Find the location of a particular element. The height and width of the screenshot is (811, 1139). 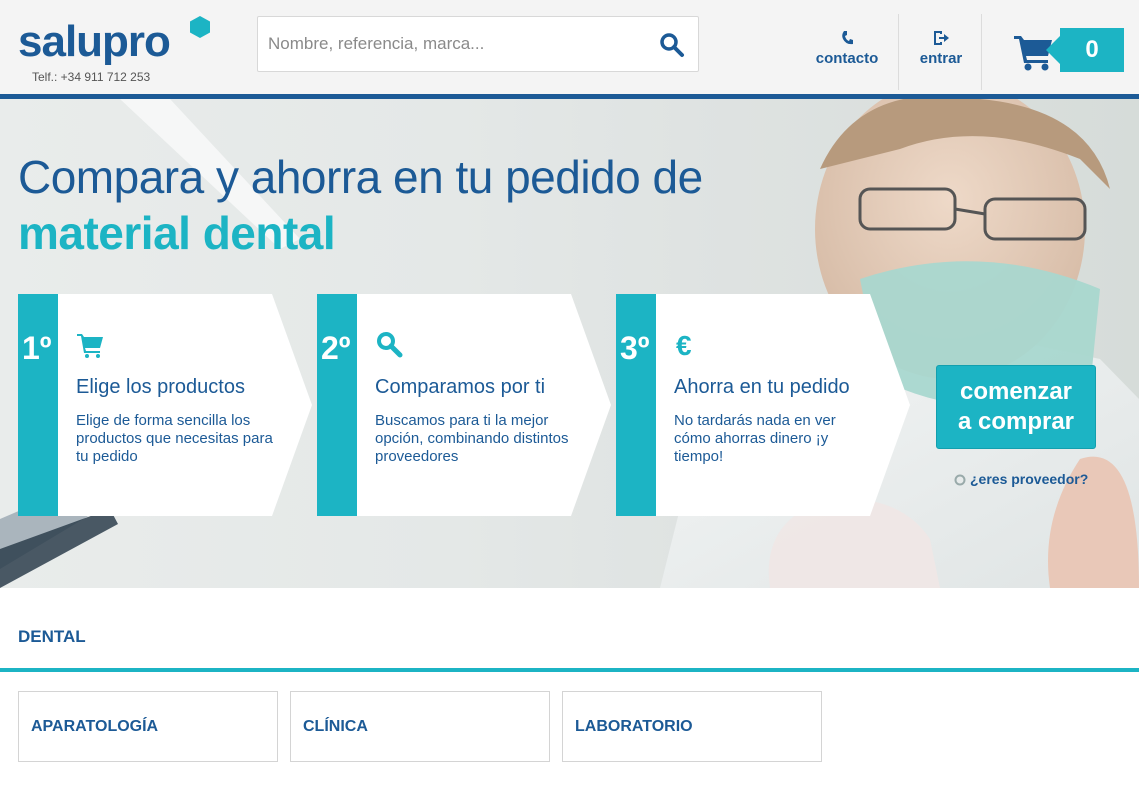

cart-icon is located at coordinates (90, 346).